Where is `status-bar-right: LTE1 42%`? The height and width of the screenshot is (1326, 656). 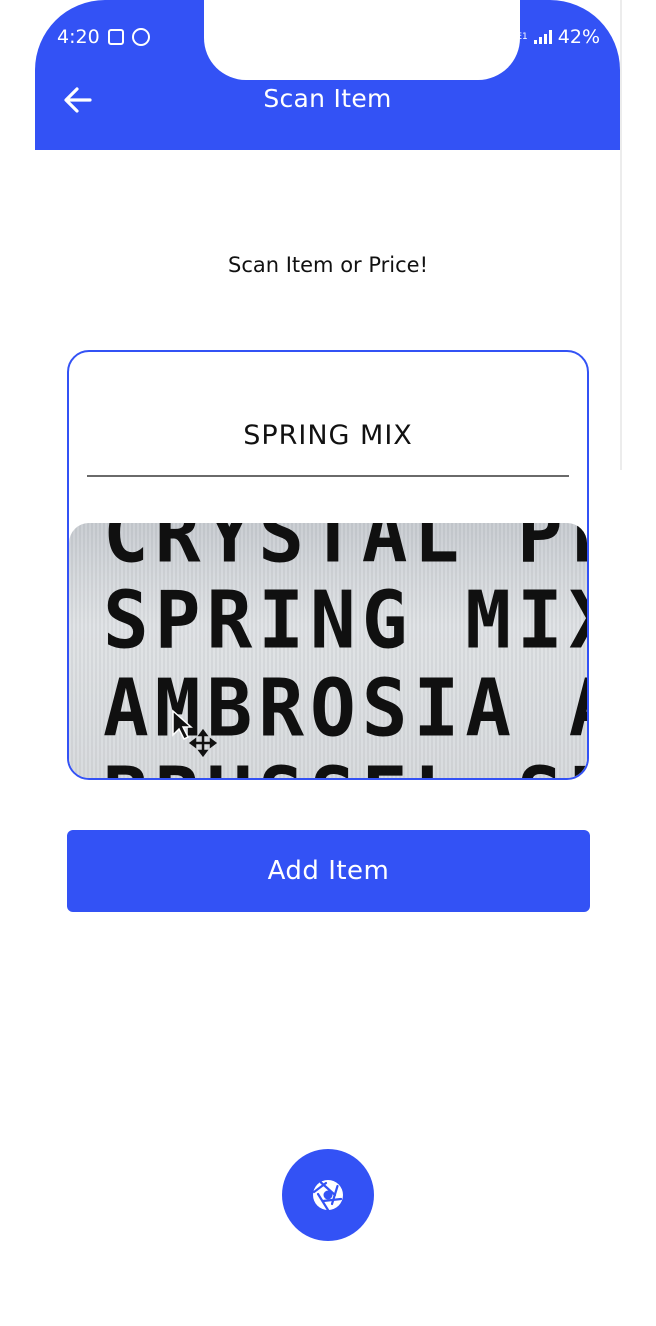
status-bar-right: LTE1 42% is located at coordinates (553, 37).